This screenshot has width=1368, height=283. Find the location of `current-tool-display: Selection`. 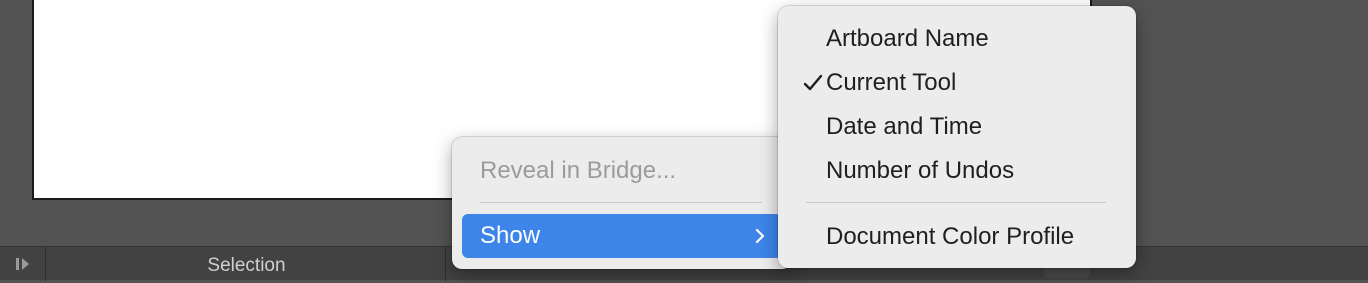

current-tool-display: Selection is located at coordinates (247, 264).